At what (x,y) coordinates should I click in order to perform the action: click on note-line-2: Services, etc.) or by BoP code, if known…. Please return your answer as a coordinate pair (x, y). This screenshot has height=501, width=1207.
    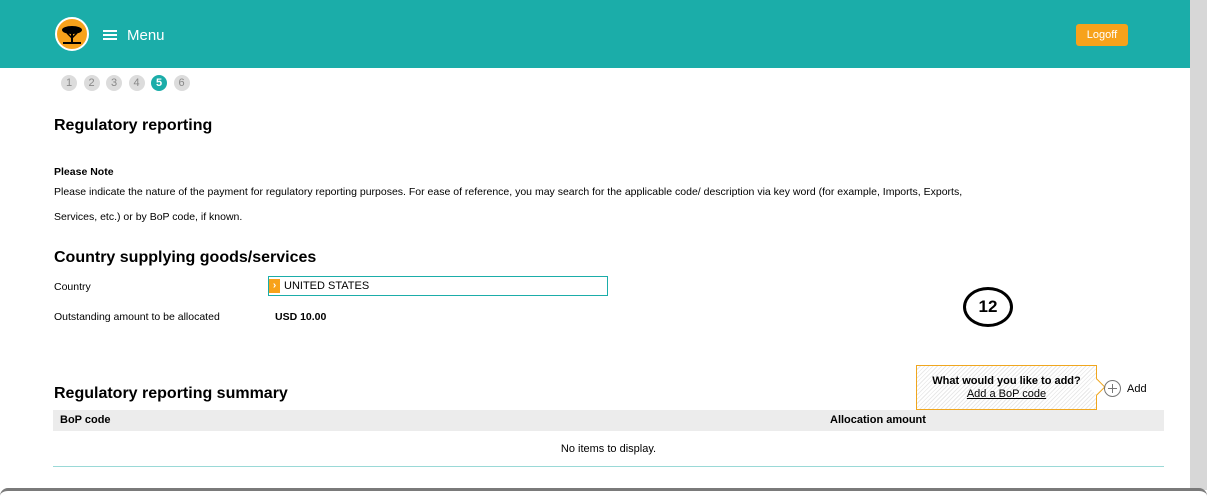
    Looking at the image, I should click on (148, 217).